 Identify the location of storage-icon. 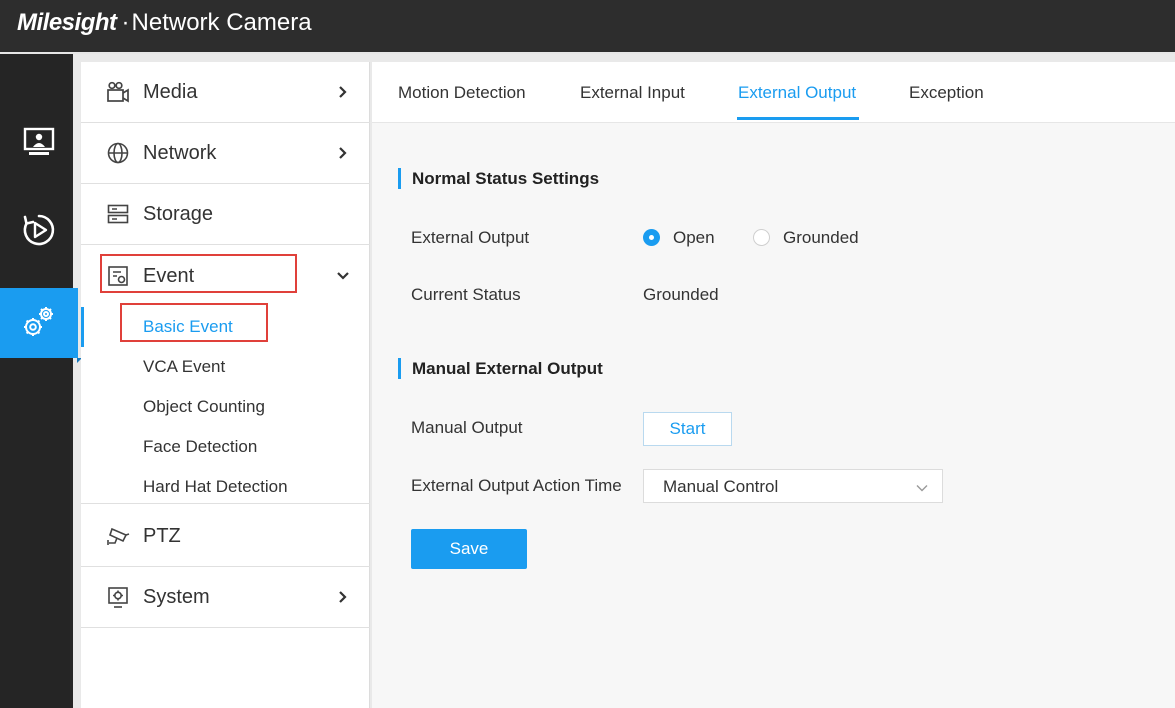
(118, 214).